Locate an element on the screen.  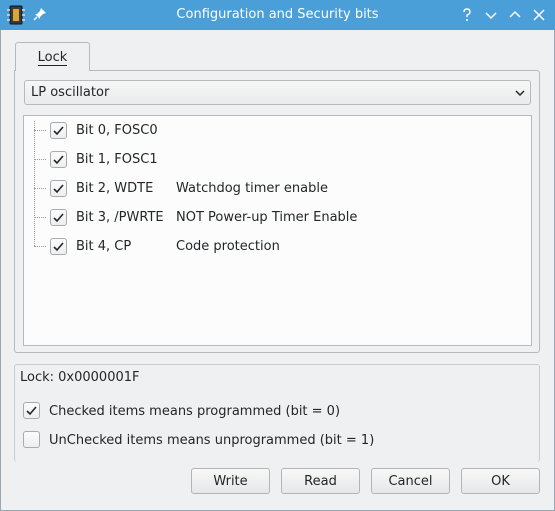
checkbox-bit1 is located at coordinates (58, 159).